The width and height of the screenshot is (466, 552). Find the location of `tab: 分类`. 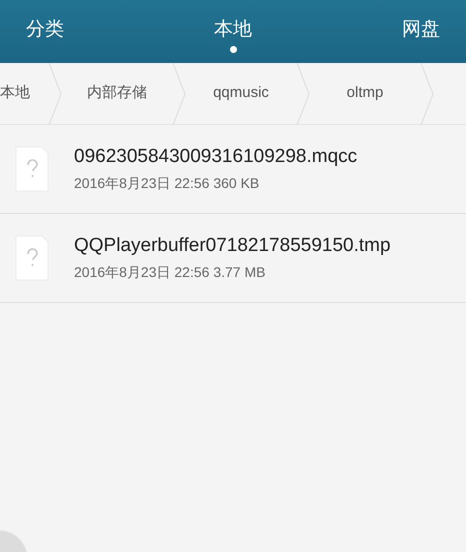

tab: 分类 is located at coordinates (45, 35).